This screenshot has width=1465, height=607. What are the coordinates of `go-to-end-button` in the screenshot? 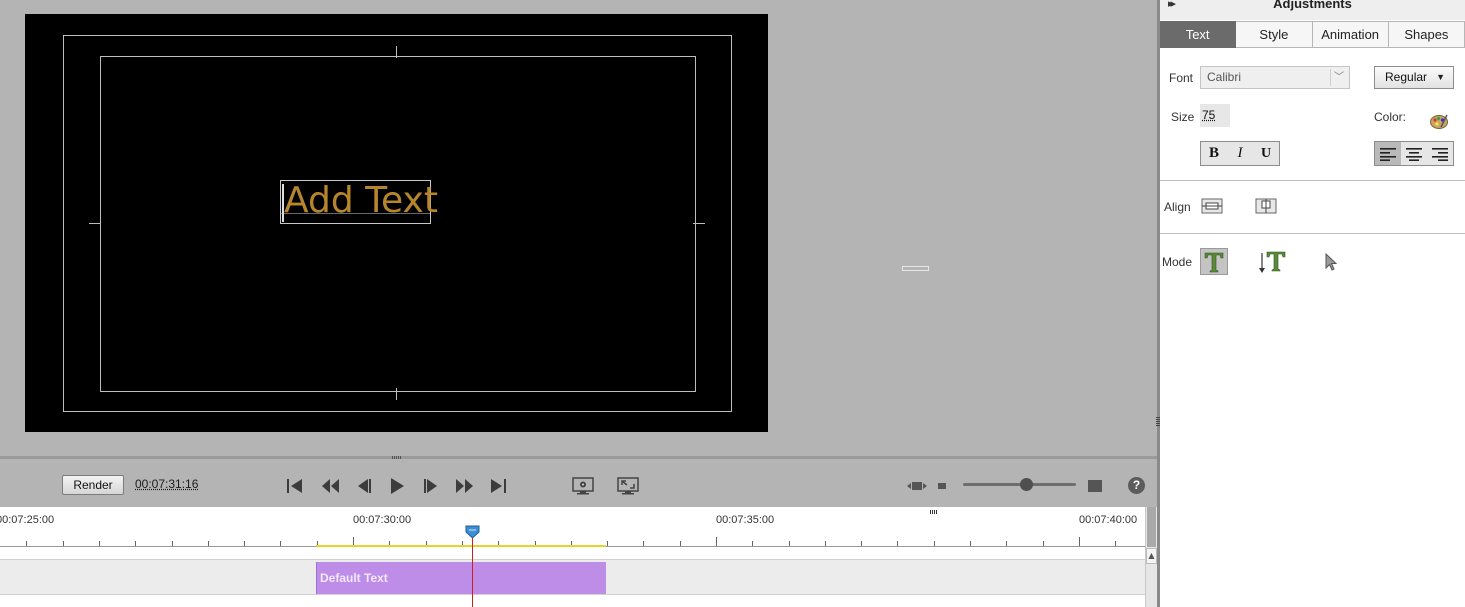 It's located at (498, 486).